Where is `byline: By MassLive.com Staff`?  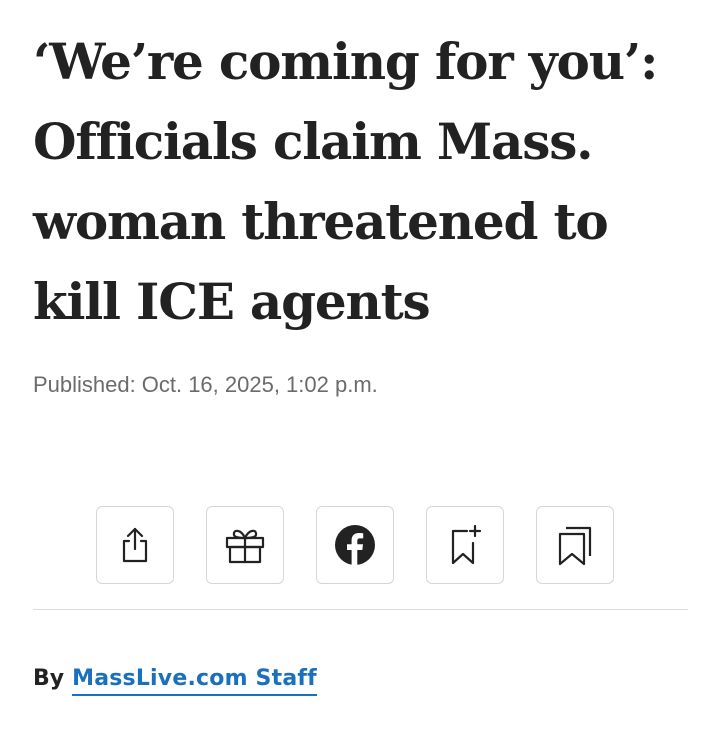
byline: By MassLive.com Staff is located at coordinates (175, 681).